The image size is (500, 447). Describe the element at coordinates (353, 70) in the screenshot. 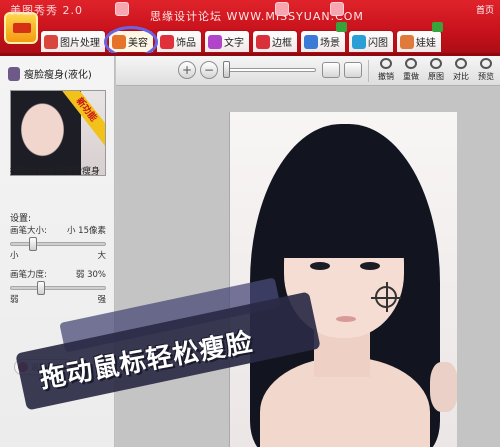

I see `actual-size-button` at that location.